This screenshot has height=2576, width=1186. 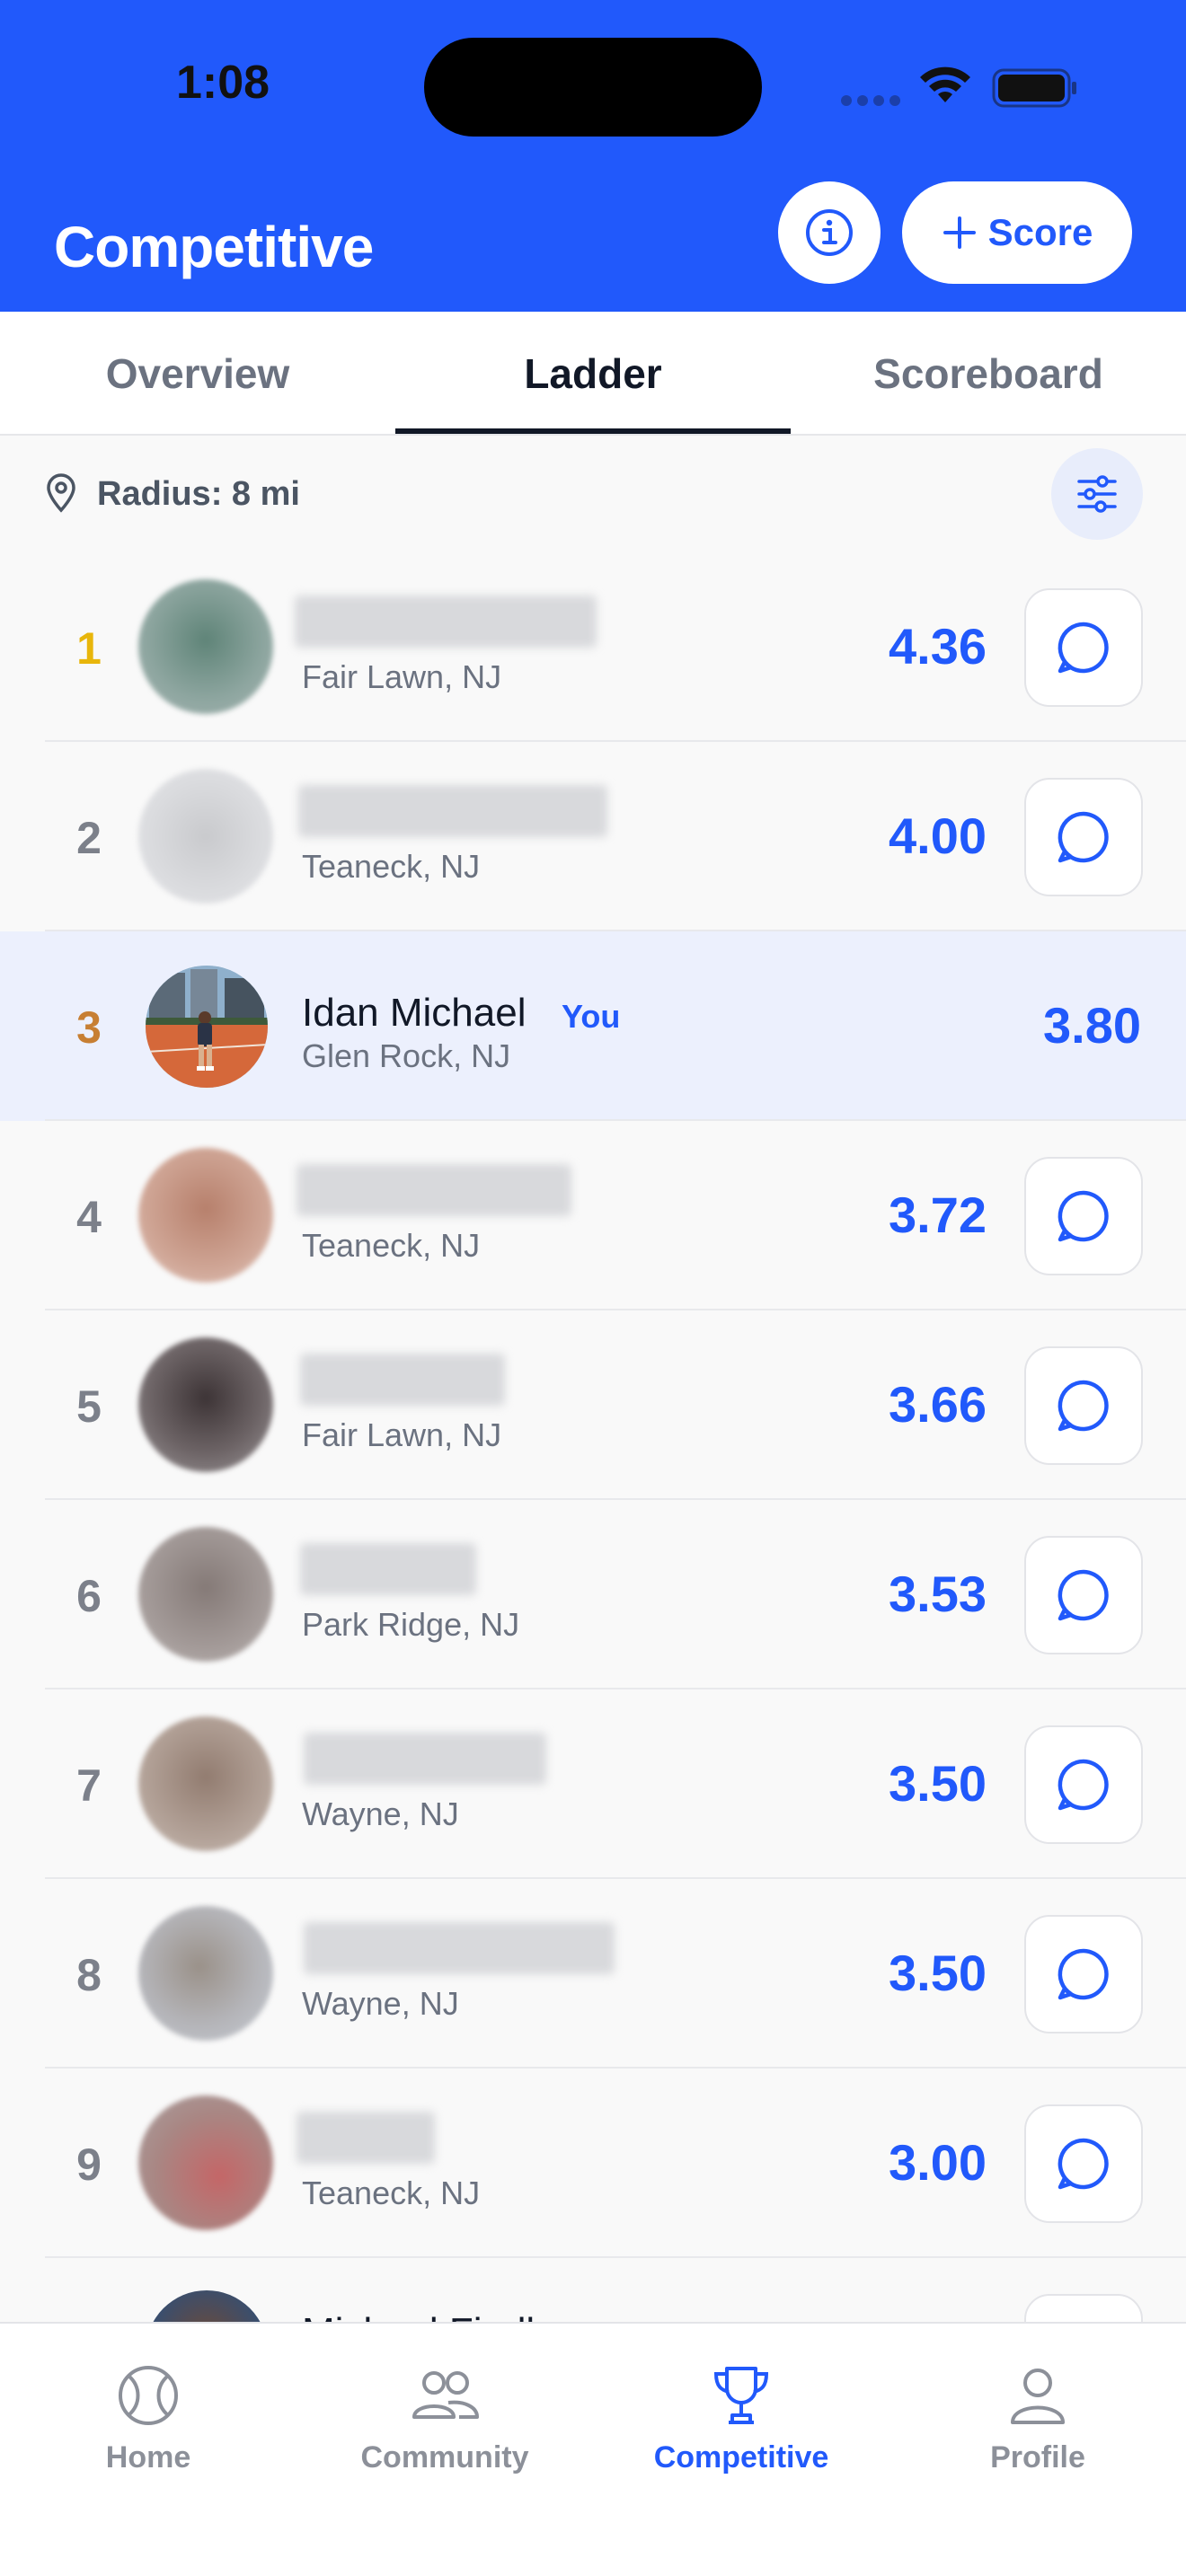 I want to click on ladder-row: Michael Fiedl, so click(x=593, y=2290).